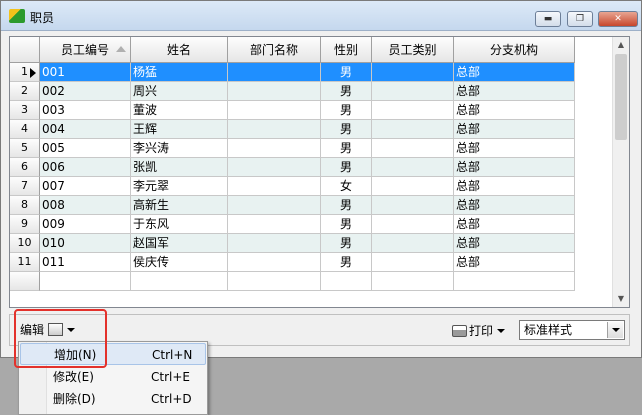 The height and width of the screenshot is (415, 642). I want to click on cell-name: 张凯, so click(179, 167).